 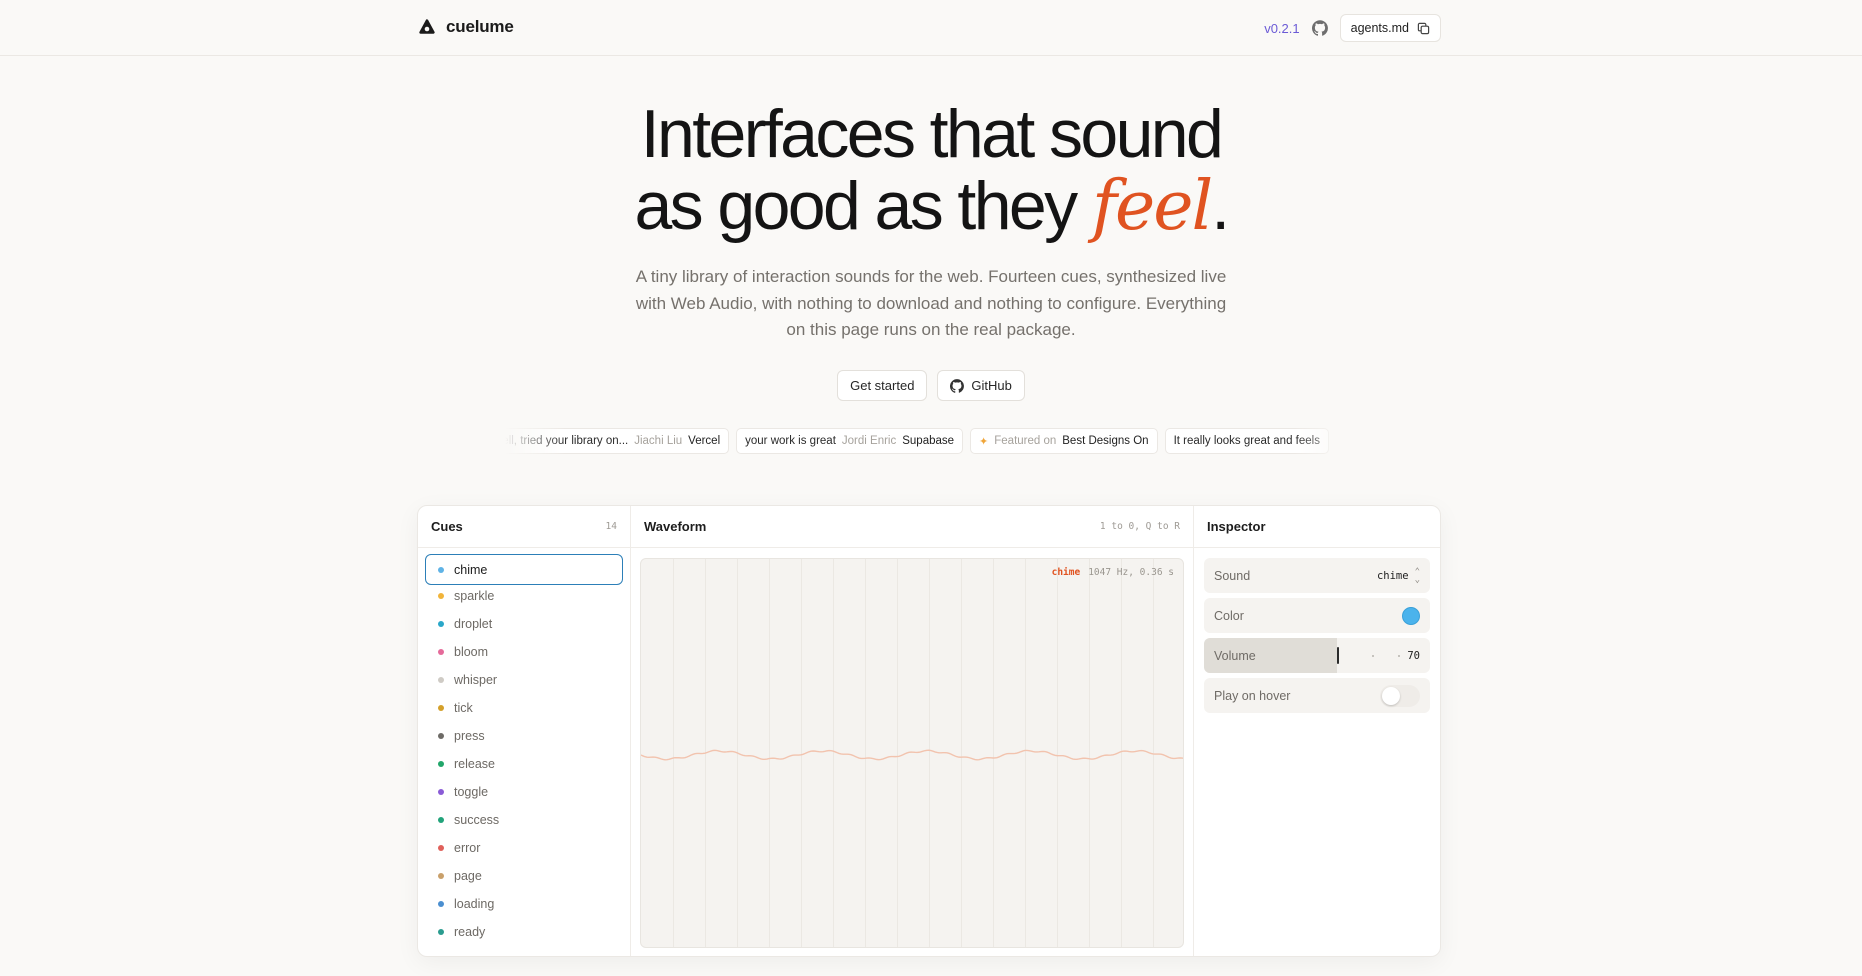 I want to click on cue-item-release: release, so click(x=524, y=764).